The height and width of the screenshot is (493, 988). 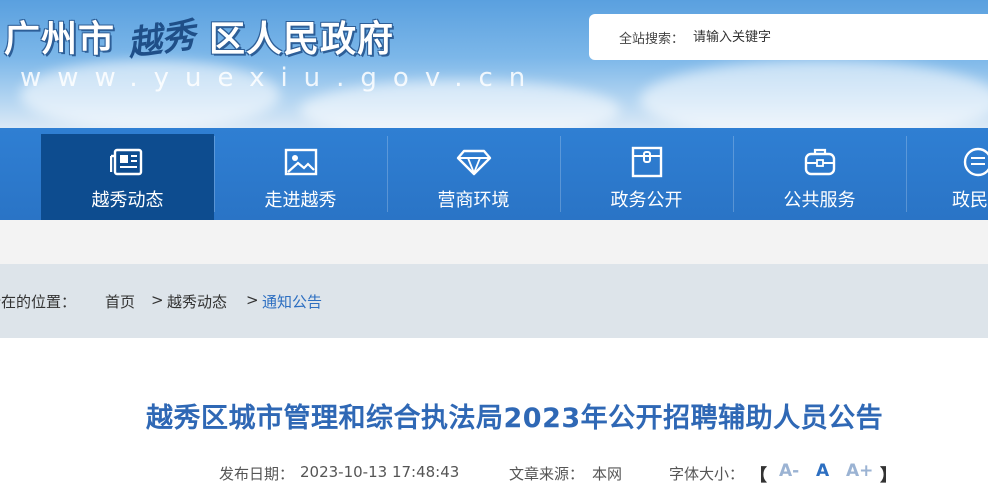 I want to click on article-title: 越秀区城市管理和综合执法局2023年公开招聘辅助人员公告, so click(x=515, y=418).